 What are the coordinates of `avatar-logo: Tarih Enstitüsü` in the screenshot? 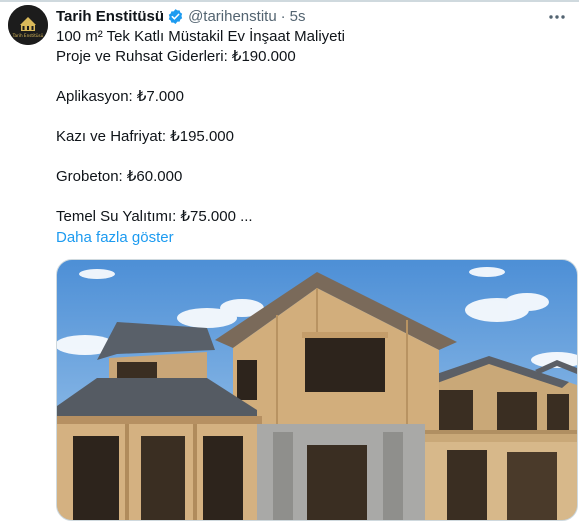 It's located at (28, 25).